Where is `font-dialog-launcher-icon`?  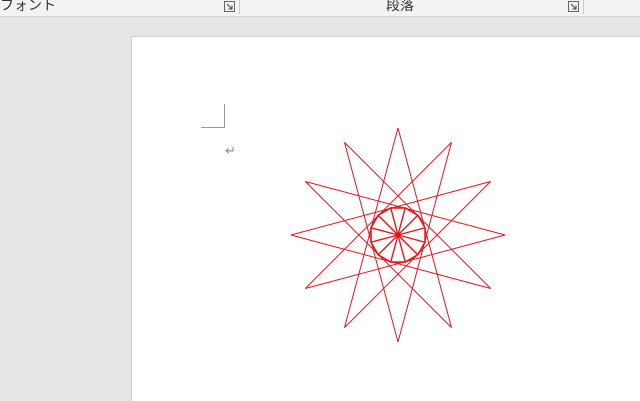
font-dialog-launcher-icon is located at coordinates (229, 6).